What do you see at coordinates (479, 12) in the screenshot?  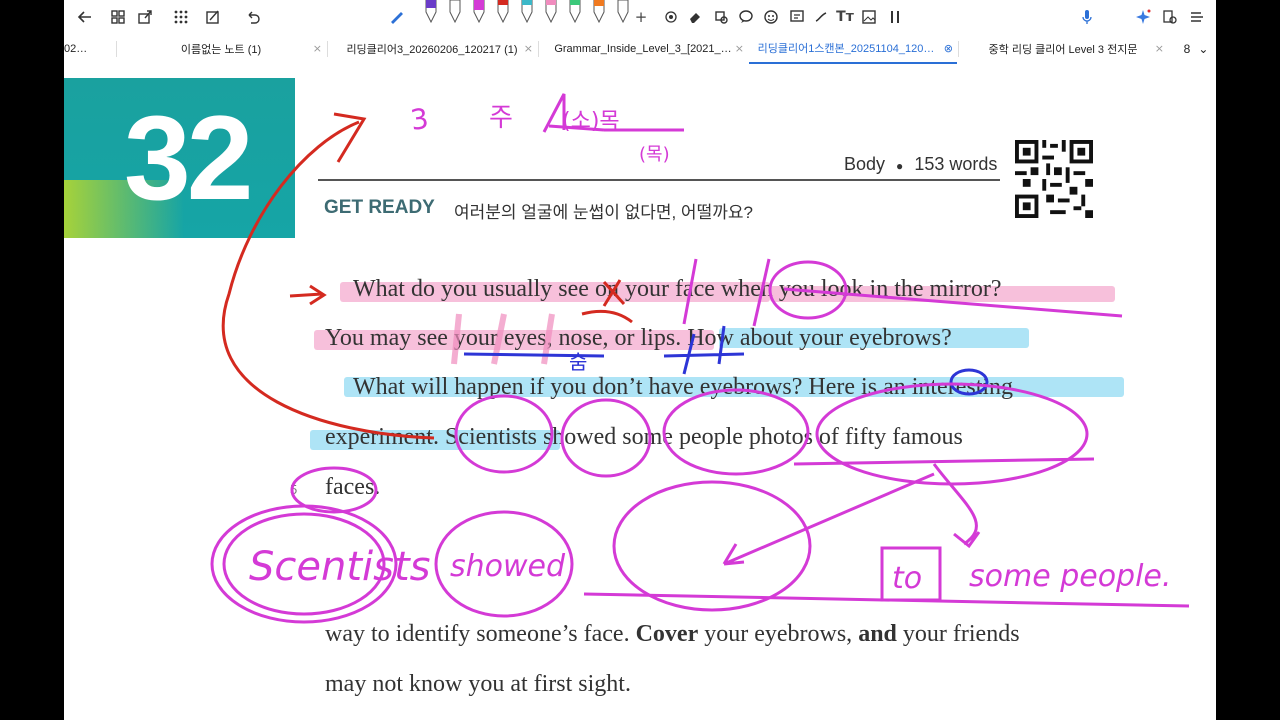 I see `pen-magenta-icon` at bounding box center [479, 12].